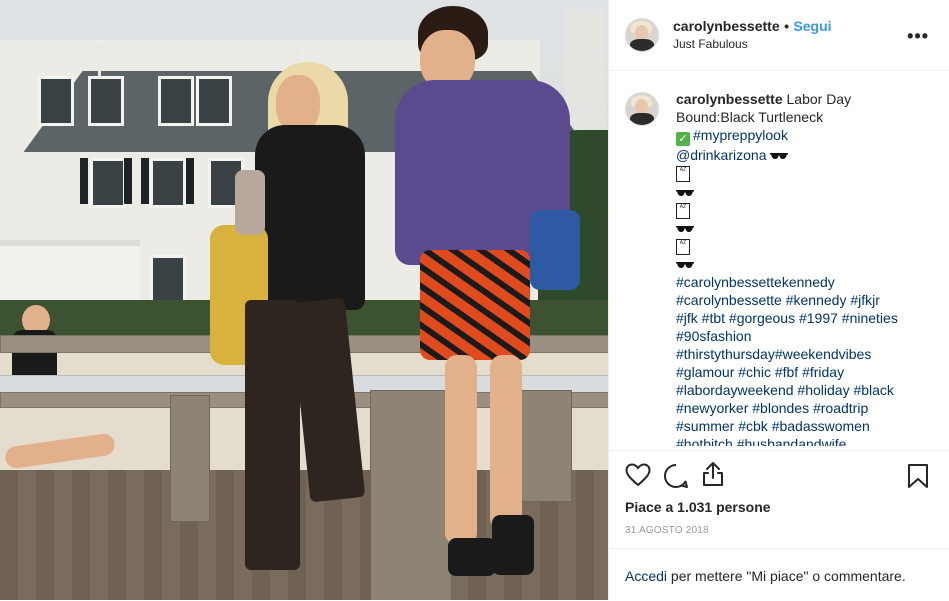 This screenshot has height=601, width=949. What do you see at coordinates (918, 36) in the screenshot?
I see `more-icon: •••` at bounding box center [918, 36].